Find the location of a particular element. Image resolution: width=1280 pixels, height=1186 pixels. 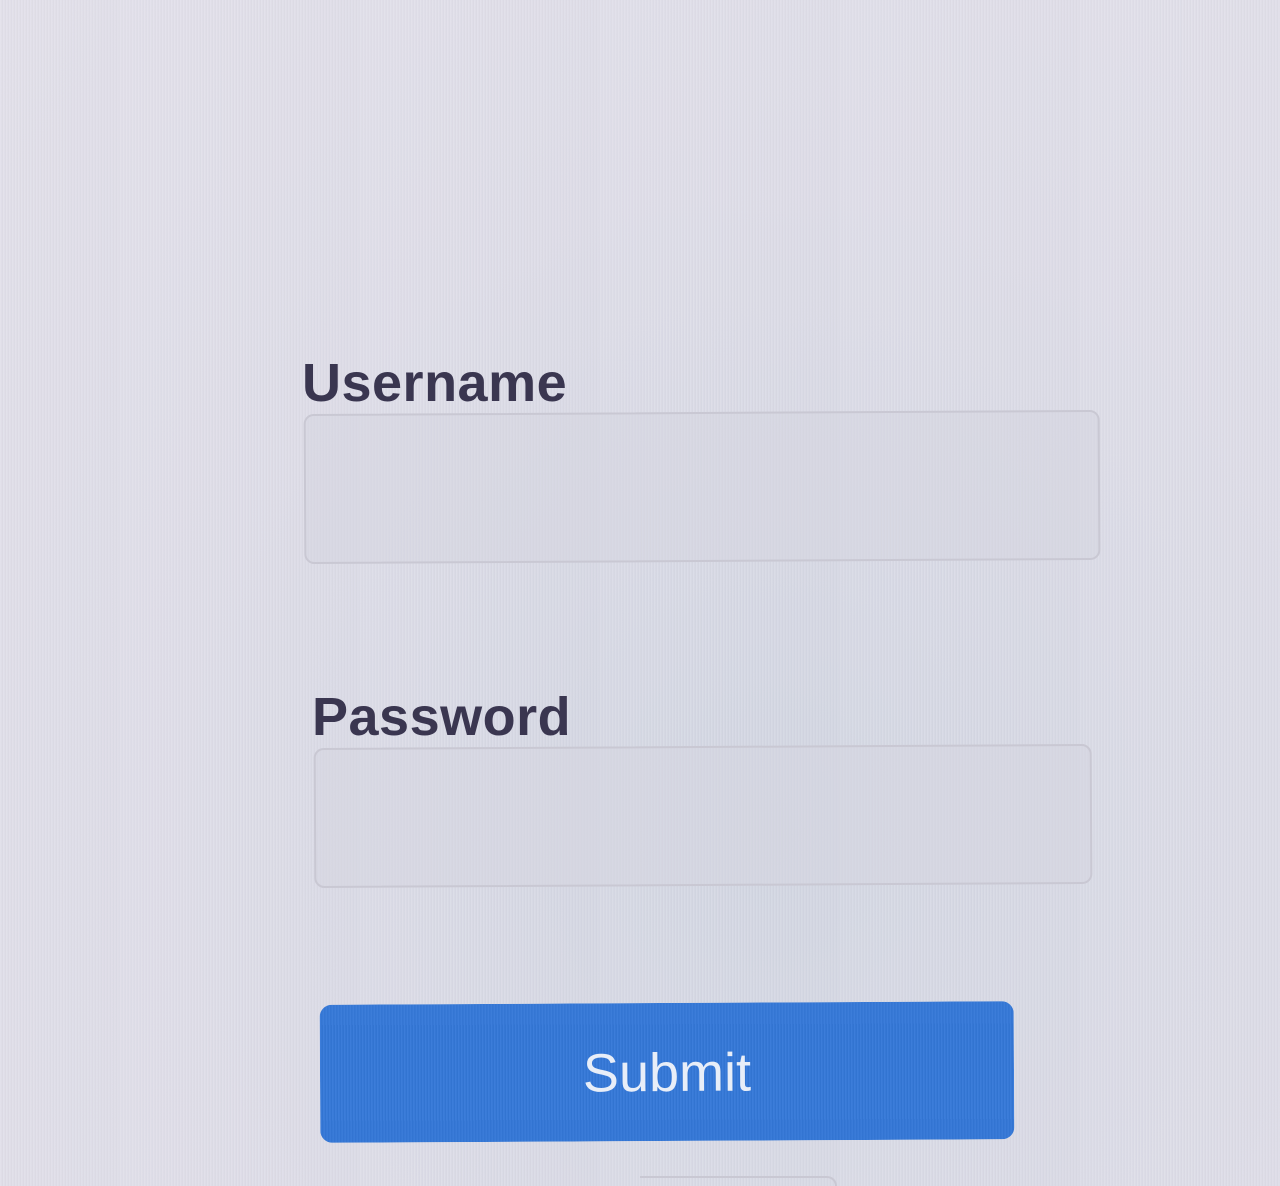

partial-element-edge is located at coordinates (738, 1181).